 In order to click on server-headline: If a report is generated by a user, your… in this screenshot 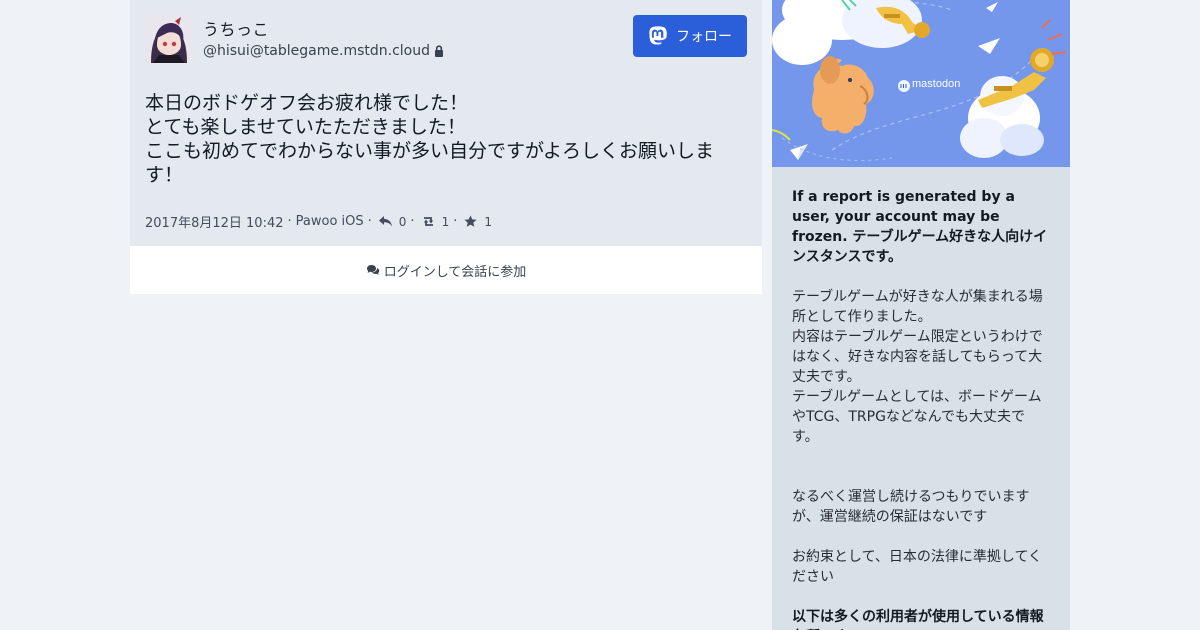, I will do `click(920, 227)`.